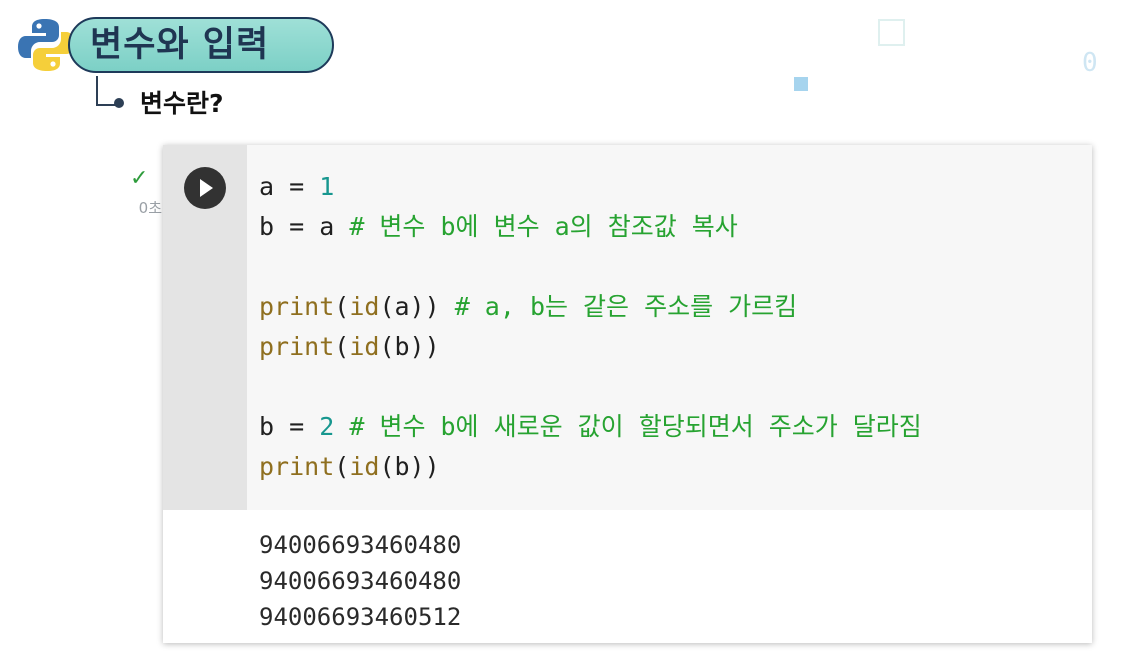 This screenshot has height=671, width=1131. What do you see at coordinates (289, 426) in the screenshot?
I see `code-token: b =` at bounding box center [289, 426].